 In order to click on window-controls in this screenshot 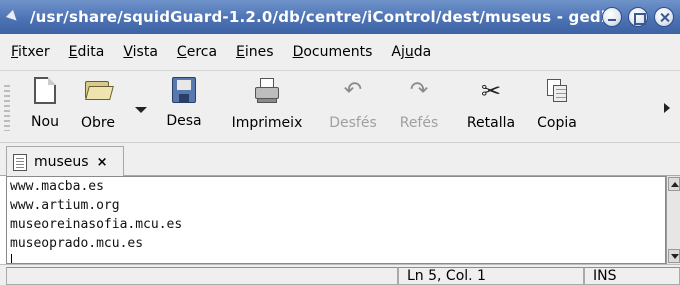, I will do `click(638, 17)`.